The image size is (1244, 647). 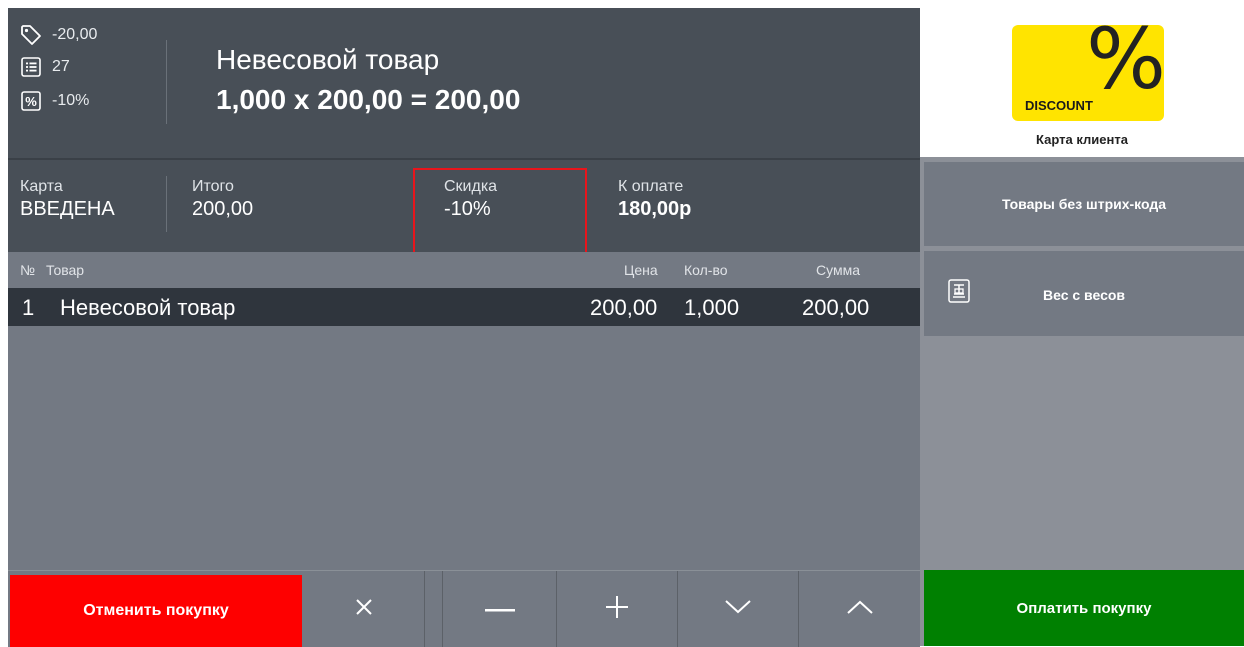 I want to click on stat-value: -10%, so click(x=71, y=100).